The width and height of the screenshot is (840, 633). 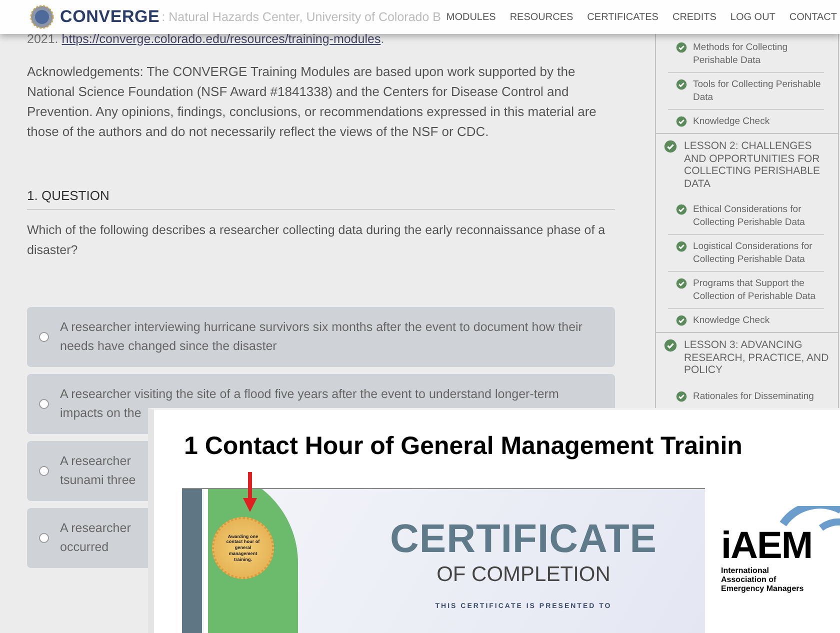 I want to click on sidebar-item: LESSON 3: ADVANCING RESEARCH, PRACTICE, AND POLICY, so click(x=747, y=358).